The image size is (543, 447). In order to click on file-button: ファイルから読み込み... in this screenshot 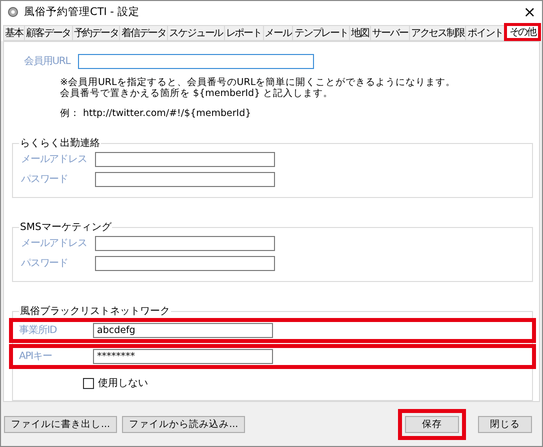, I will do `click(184, 424)`.